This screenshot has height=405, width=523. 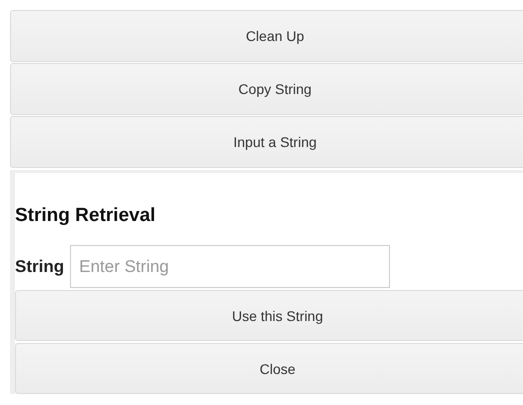 I want to click on panel-button: Use this String, so click(x=269, y=315).